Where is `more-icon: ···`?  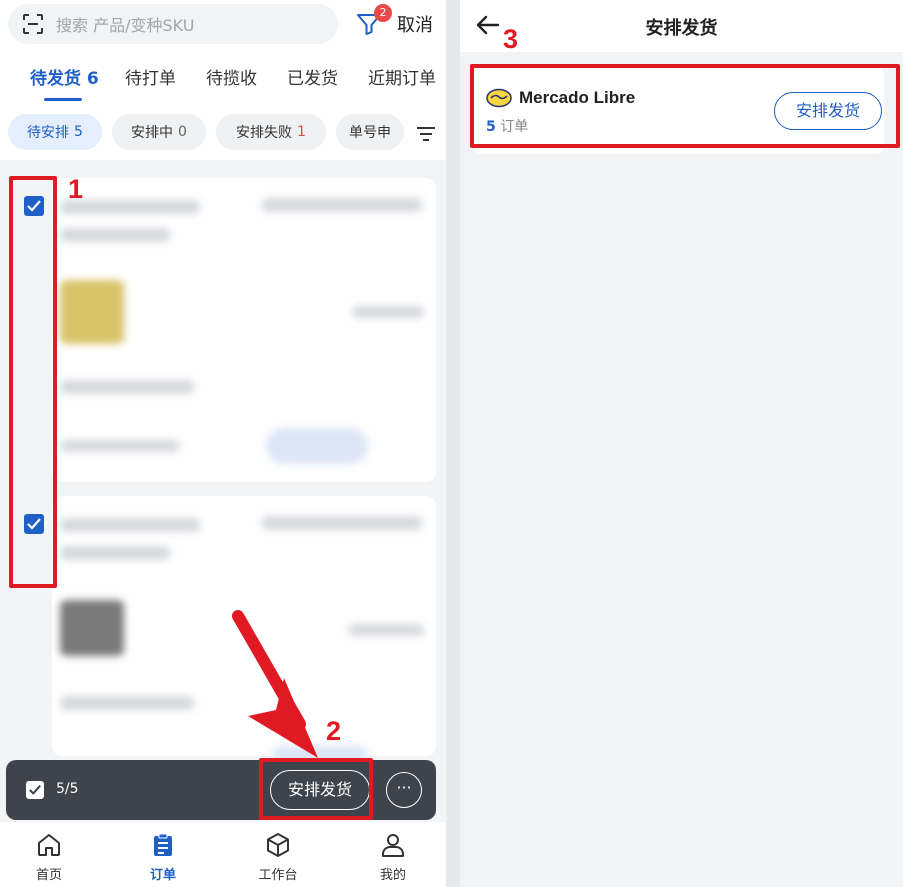
more-icon: ··· is located at coordinates (404, 787).